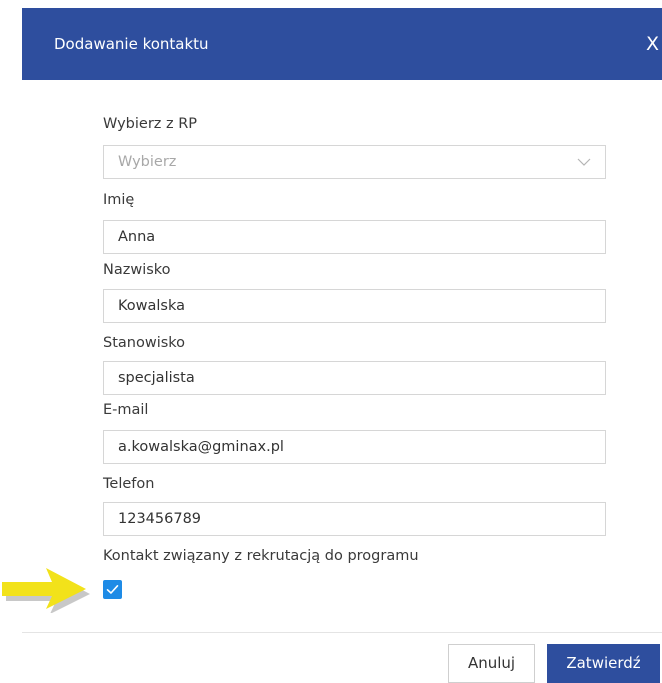 The width and height of the screenshot is (662, 683). Describe the element at coordinates (342, 4) in the screenshot. I see `dialog-top-edge` at that location.